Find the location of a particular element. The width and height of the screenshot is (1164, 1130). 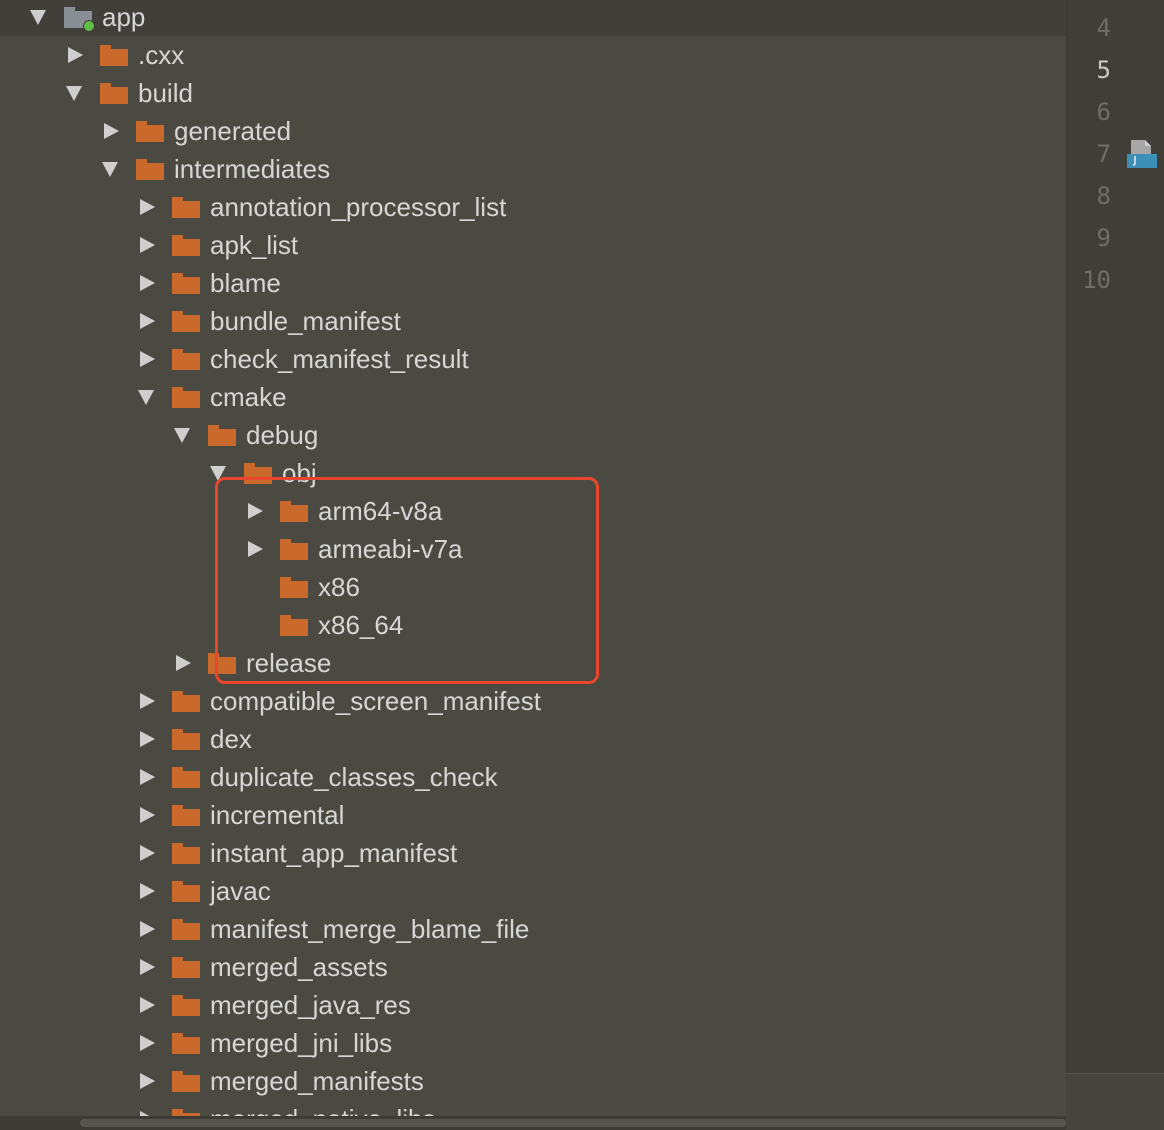

tree-node-merged-manifests: merged_manifests is located at coordinates (533, 1081).